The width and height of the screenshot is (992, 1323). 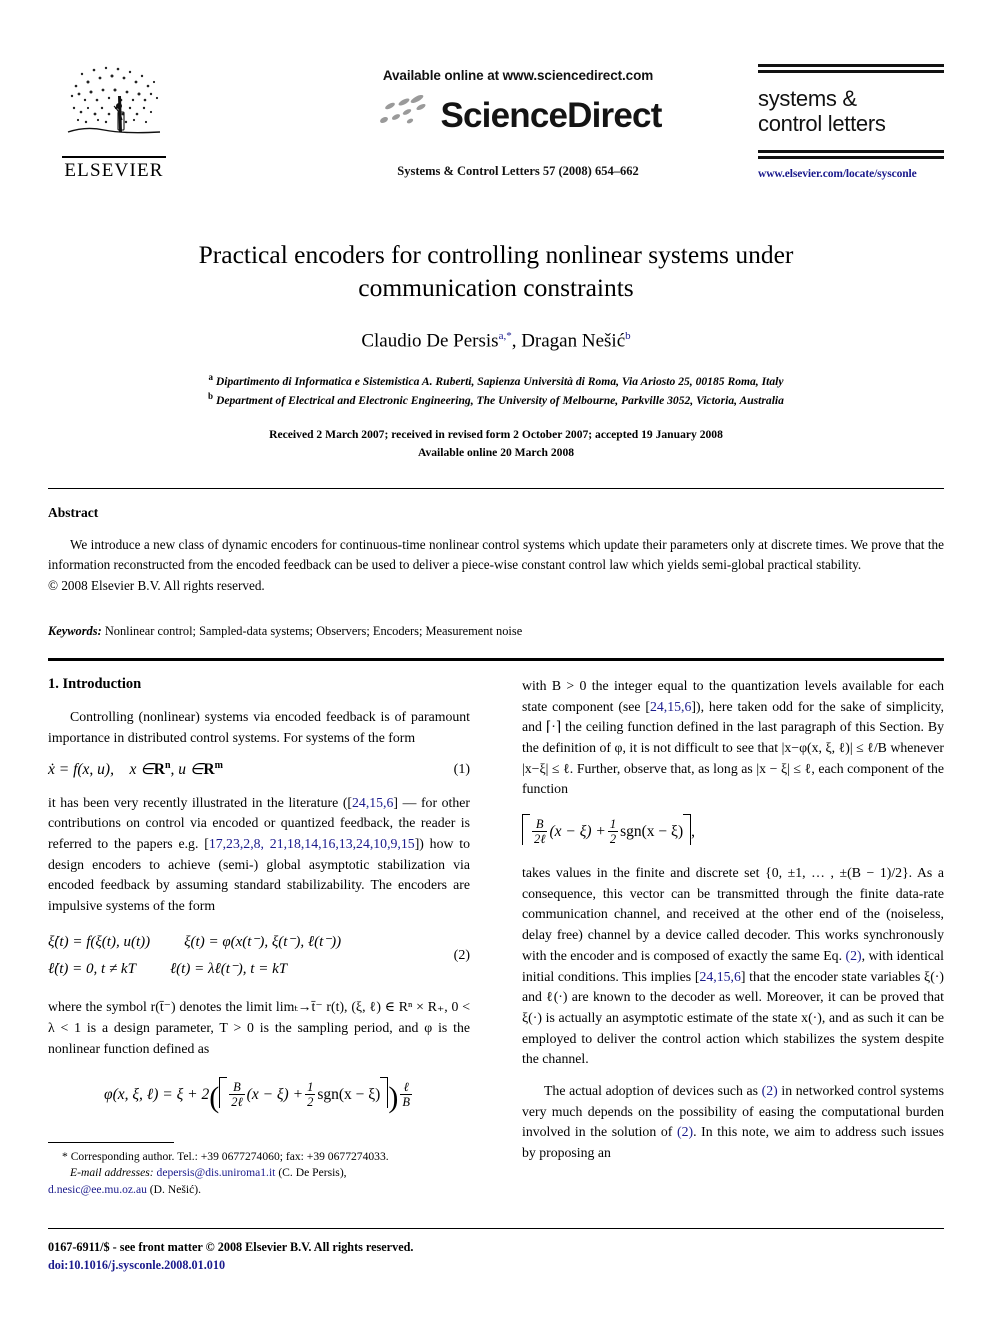 I want to click on equation-4-body: B 2ℓ (x − ξ) +1 2 sgn(x − ξ),, so click(x=733, y=830).